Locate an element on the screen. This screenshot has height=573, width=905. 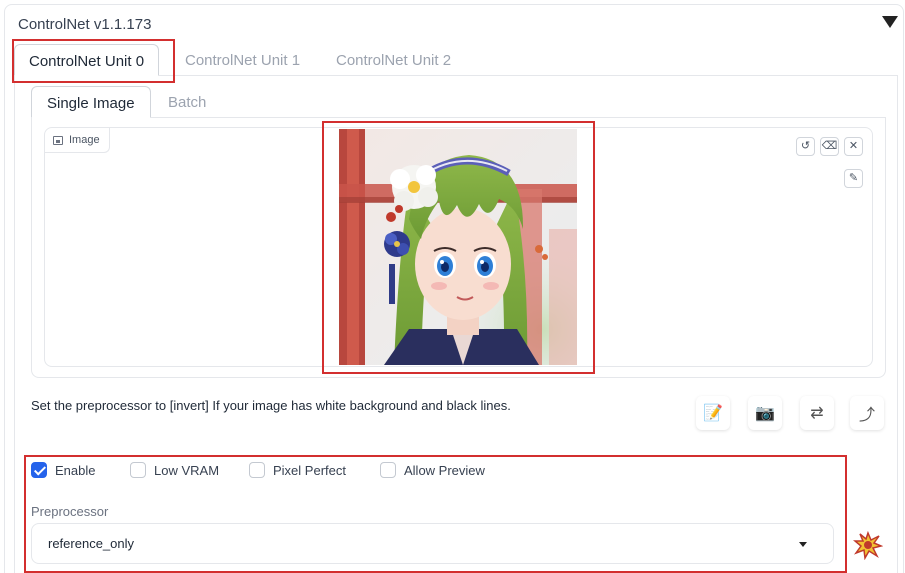
preprocessor-value: reference_only is located at coordinates (91, 543).